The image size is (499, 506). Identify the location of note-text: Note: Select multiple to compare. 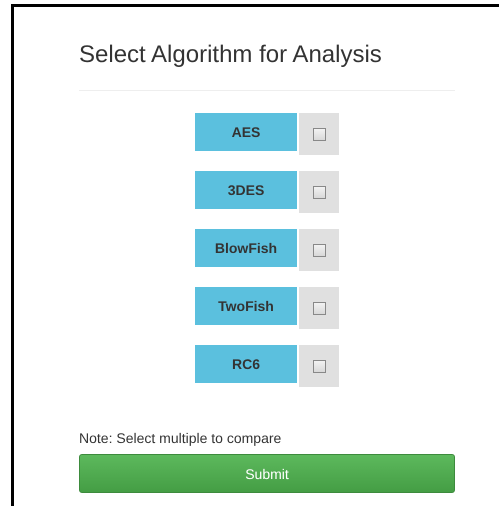
(180, 438).